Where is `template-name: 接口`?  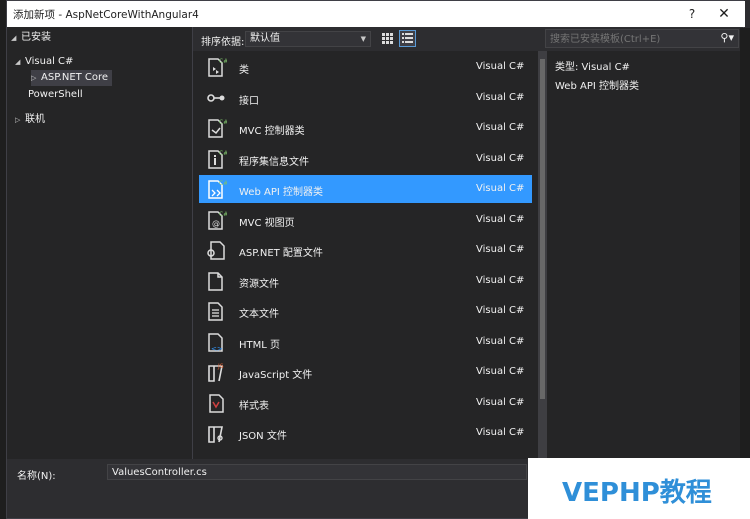
template-name: 接口 is located at coordinates (249, 101).